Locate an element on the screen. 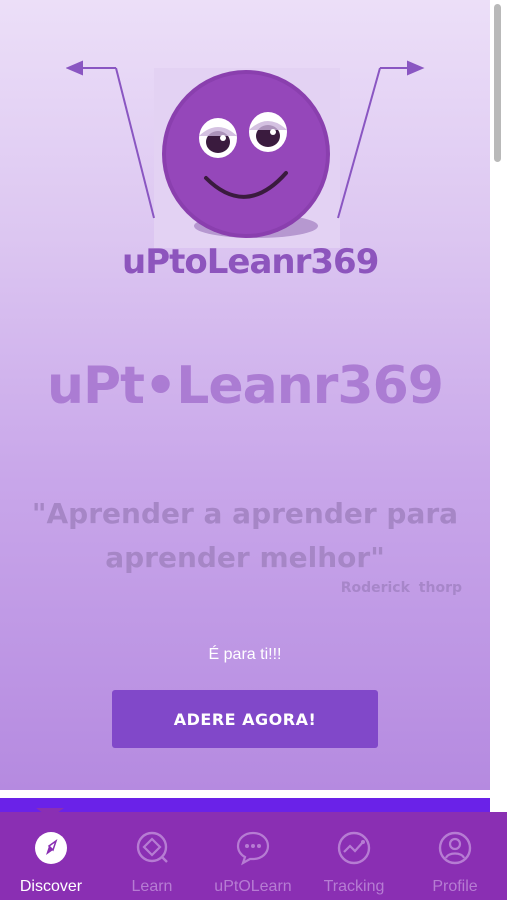 The height and width of the screenshot is (900, 507). scrollbar-thumb is located at coordinates (497, 83).